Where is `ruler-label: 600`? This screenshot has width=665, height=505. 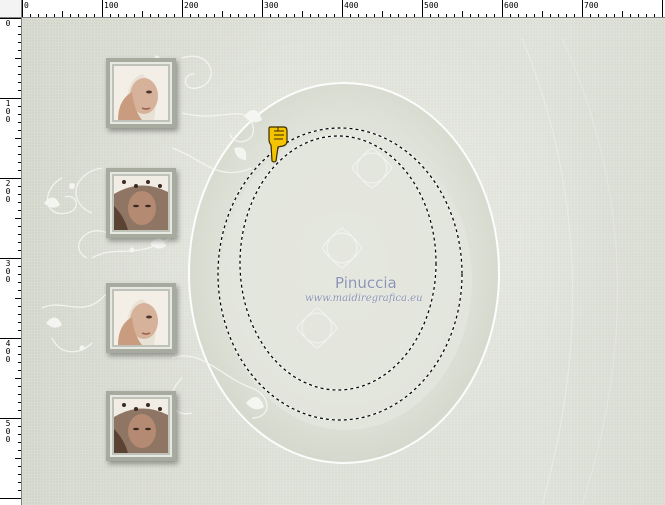
ruler-label: 600 is located at coordinates (511, 5).